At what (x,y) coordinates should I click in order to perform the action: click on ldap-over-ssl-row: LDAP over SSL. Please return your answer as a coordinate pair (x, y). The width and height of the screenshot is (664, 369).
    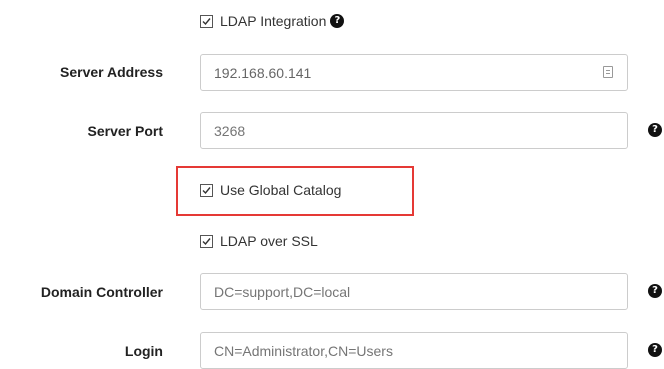
    Looking at the image, I should click on (259, 241).